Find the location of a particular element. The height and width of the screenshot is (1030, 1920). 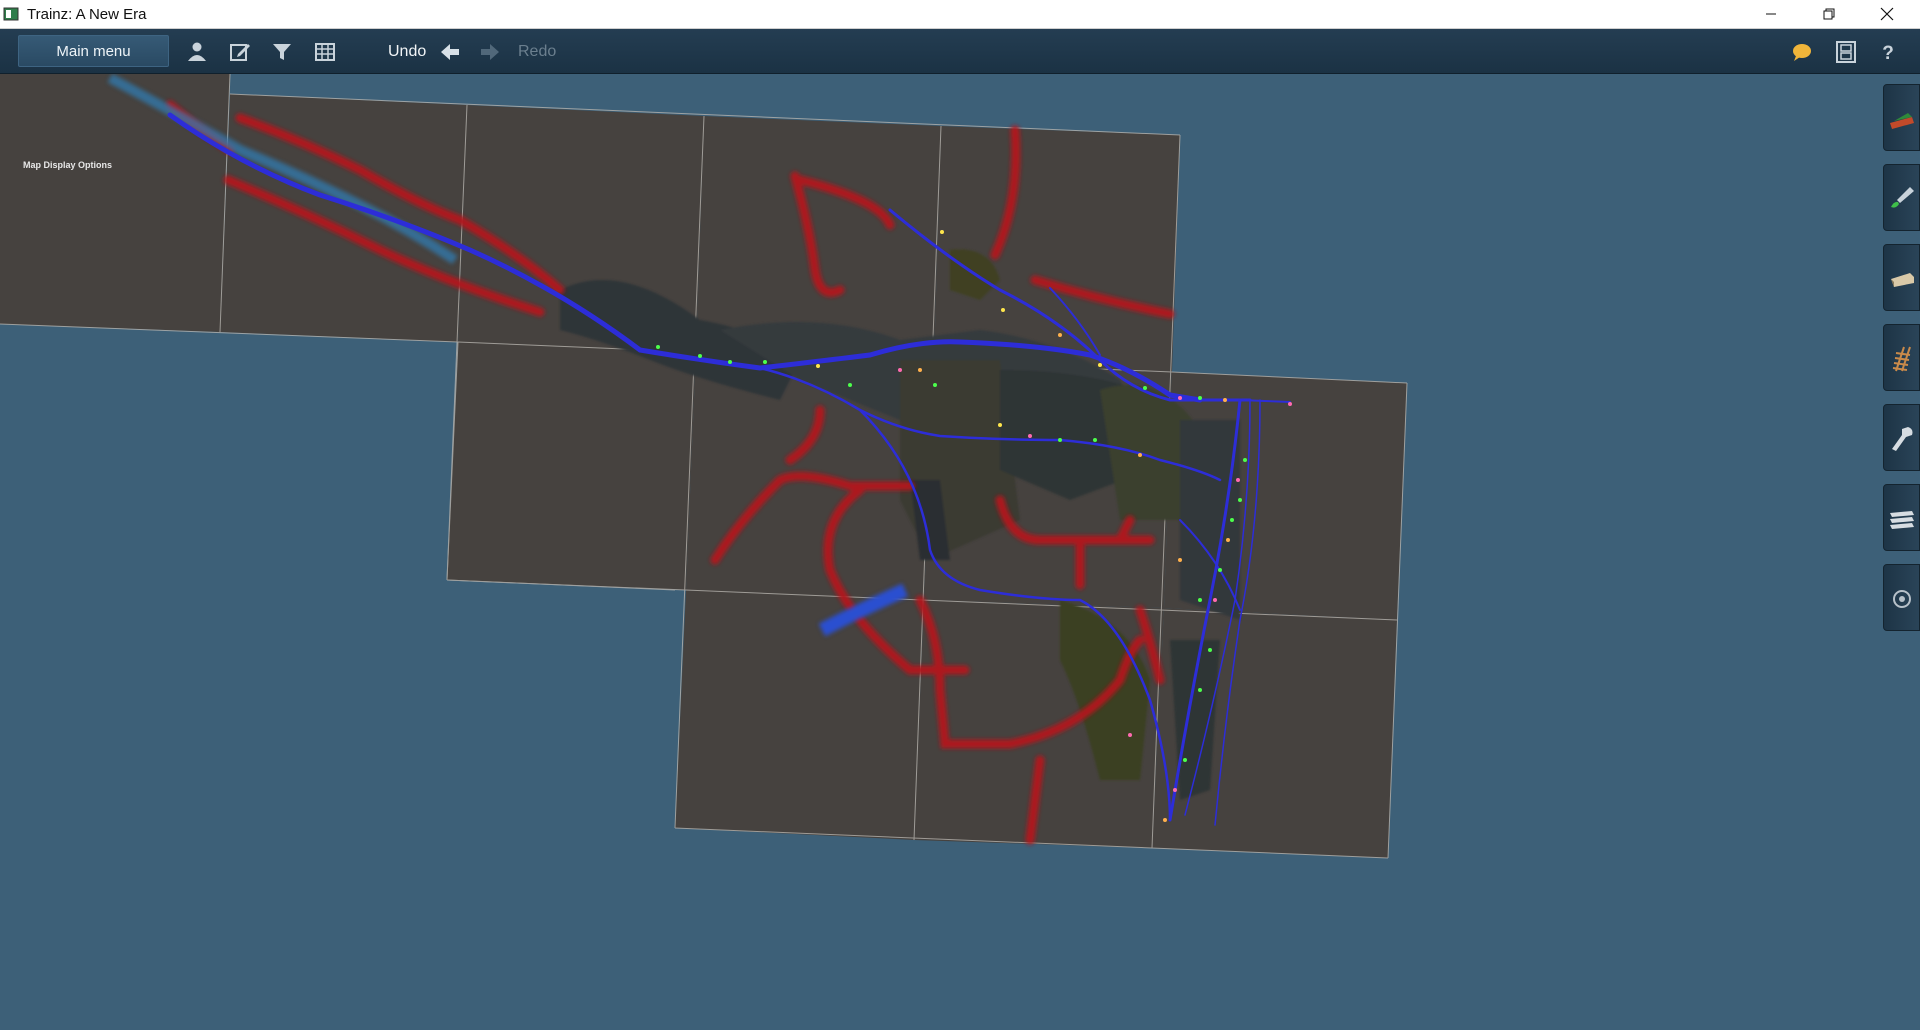

undo-button: Undo is located at coordinates (407, 52).